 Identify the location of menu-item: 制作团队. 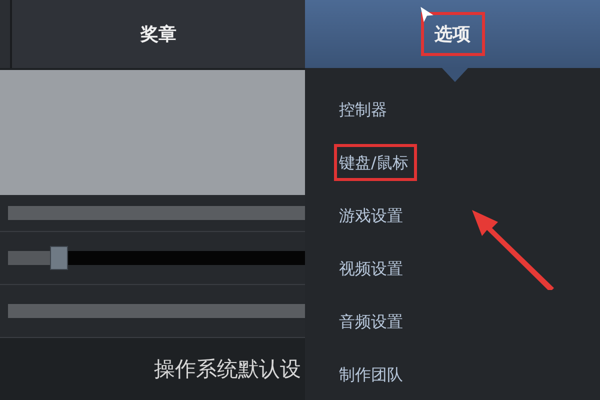
(371, 374).